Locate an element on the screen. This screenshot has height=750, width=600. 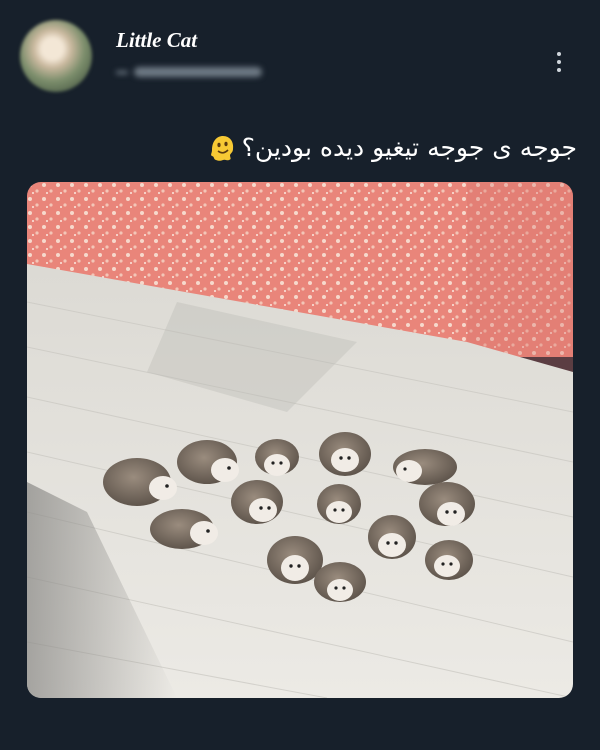
melting-face-emoji-icon is located at coordinates (221, 148).